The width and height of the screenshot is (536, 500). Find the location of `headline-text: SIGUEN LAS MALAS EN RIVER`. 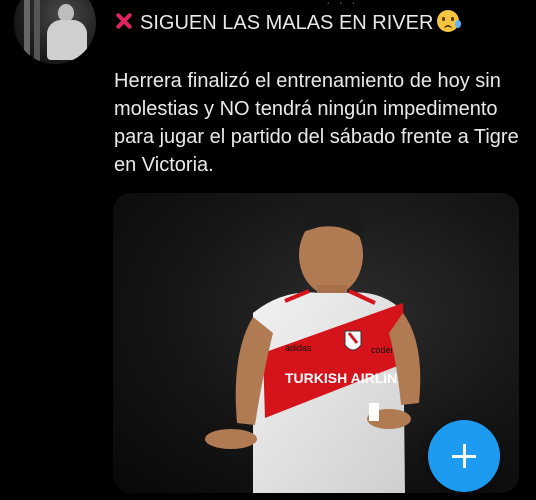

headline-text: SIGUEN LAS MALAS EN RIVER is located at coordinates (287, 23).